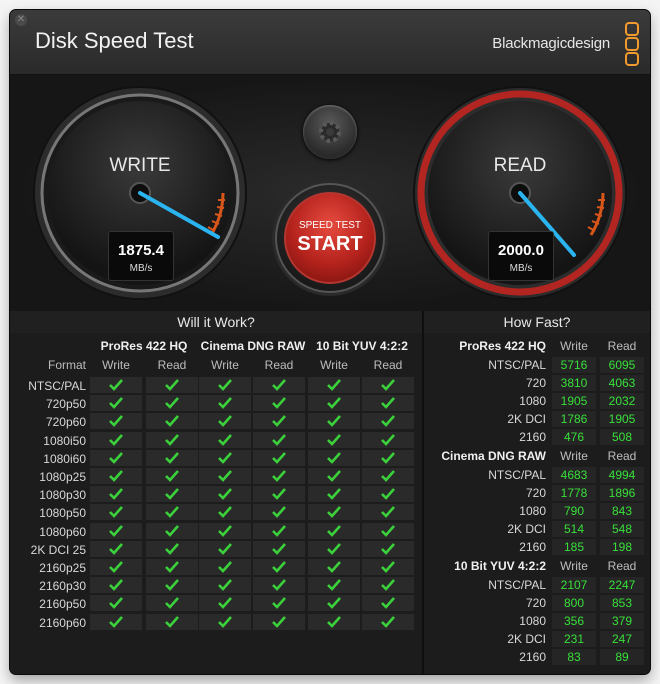 Image resolution: width=660 pixels, height=684 pixels. I want to click on write-value: 1875.4, so click(141, 250).